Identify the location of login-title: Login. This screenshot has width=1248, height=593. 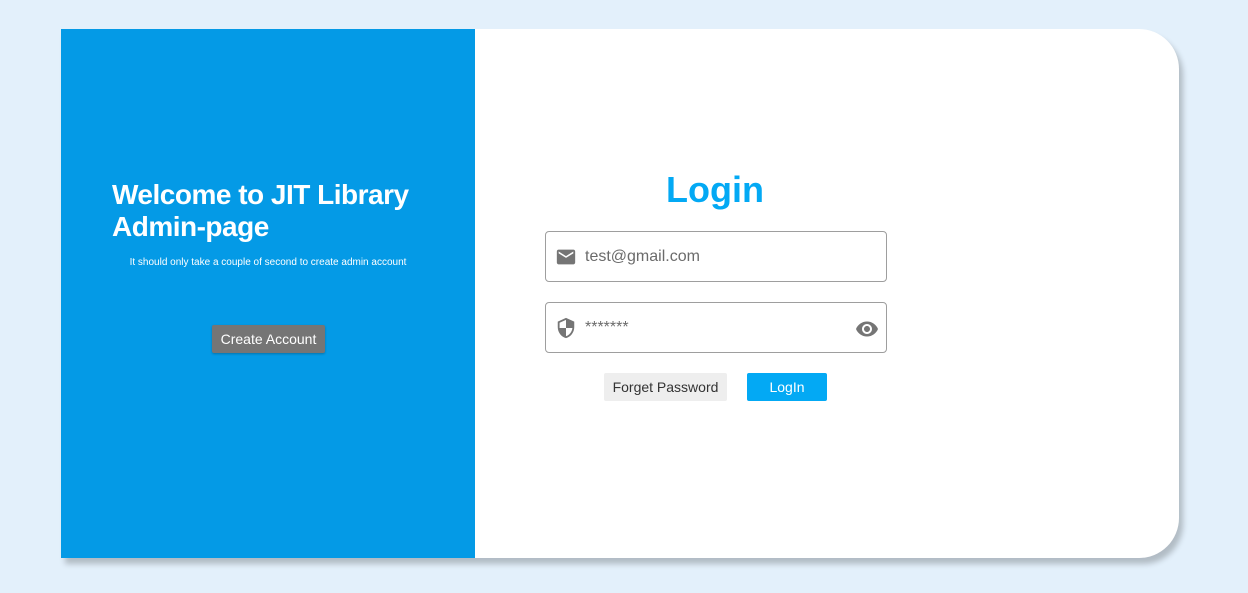
(715, 189).